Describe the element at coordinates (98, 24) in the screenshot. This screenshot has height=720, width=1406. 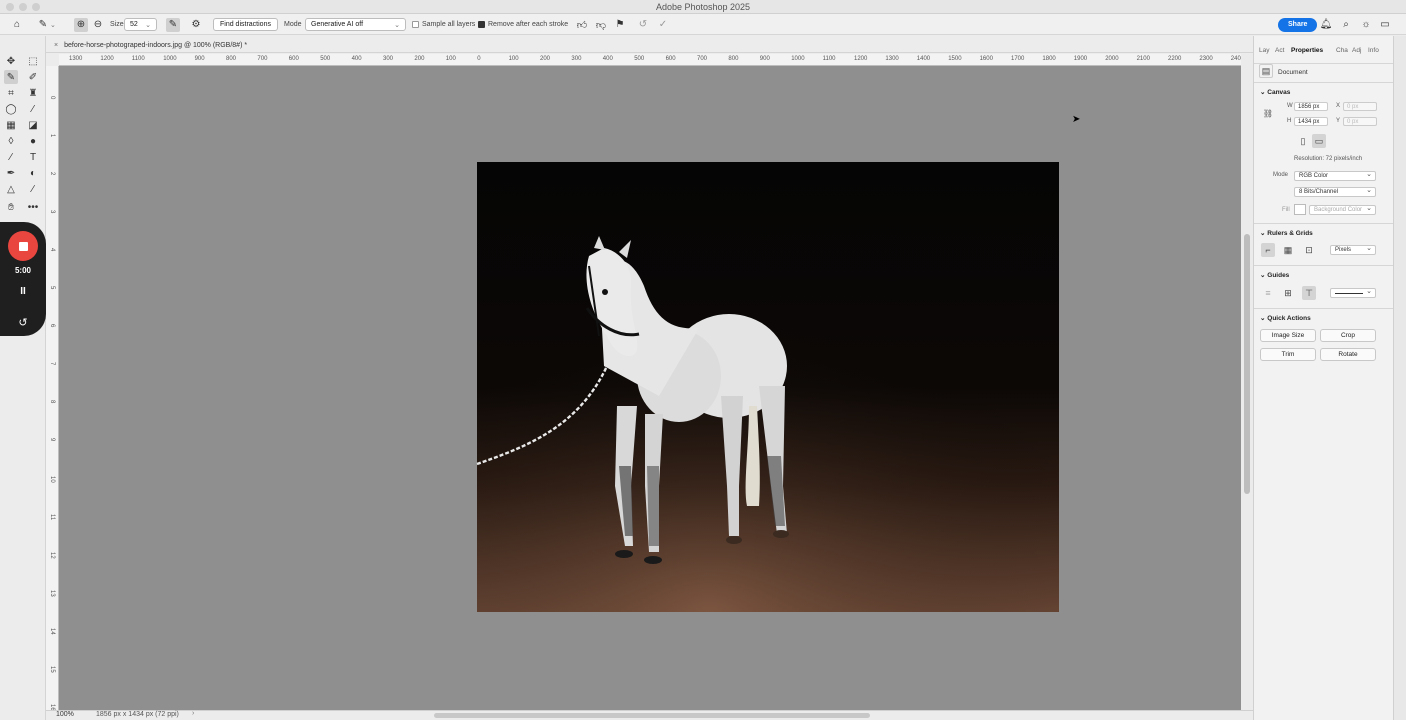
I see `subtract-mode-button: ⊖` at that location.